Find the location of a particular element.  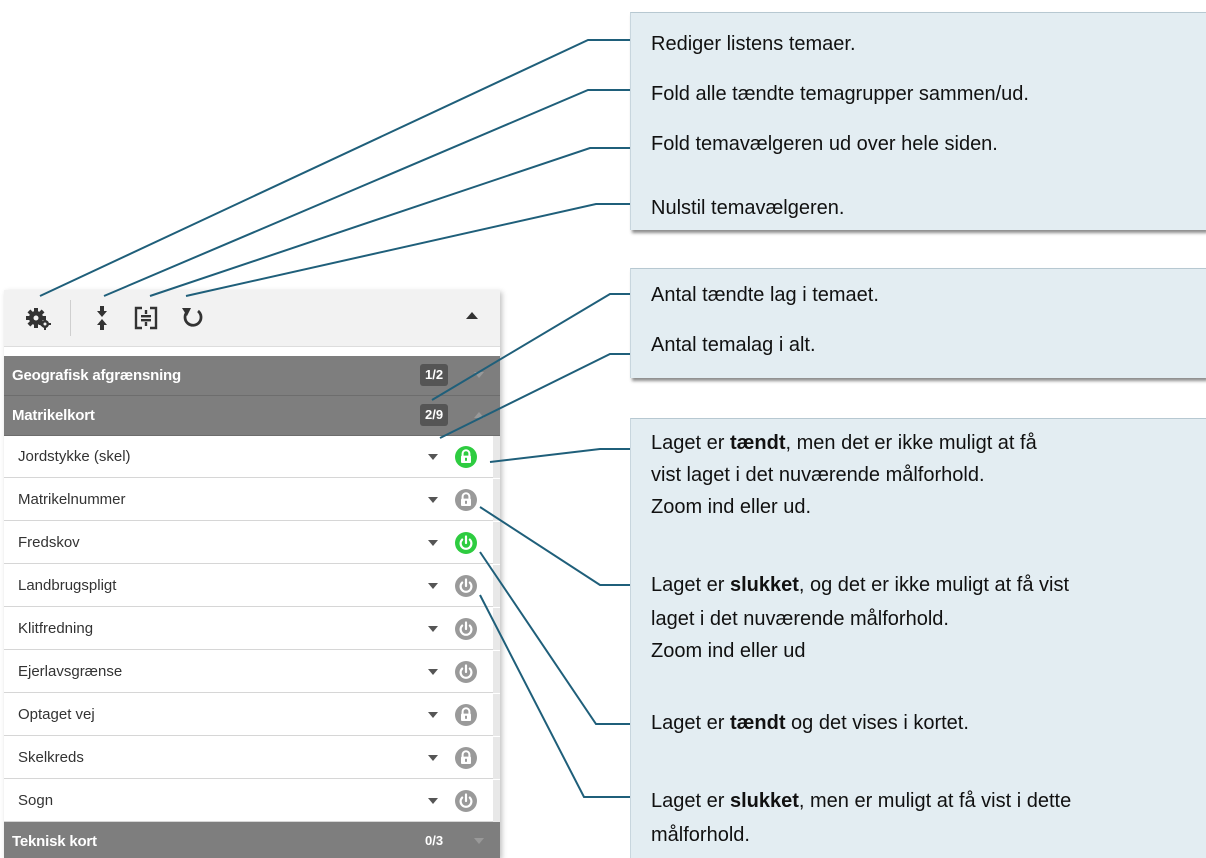

collapse-panel-caret-icon is located at coordinates (472, 315).